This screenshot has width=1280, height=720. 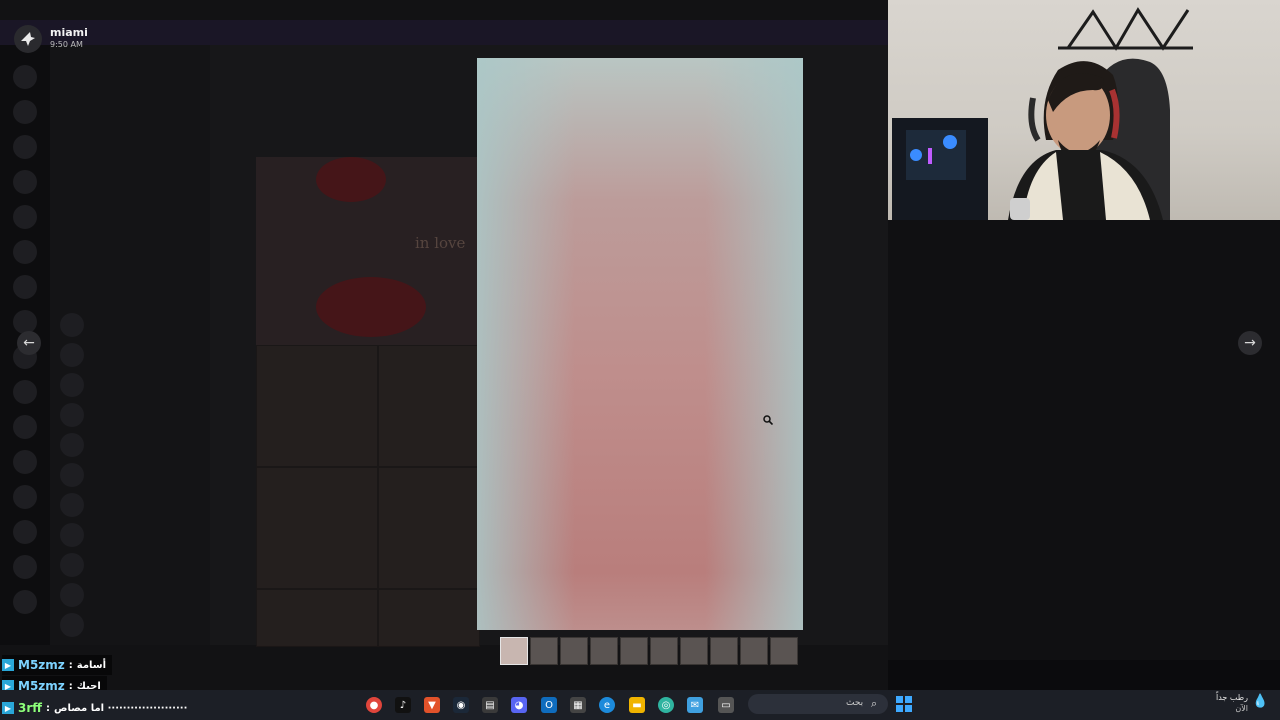 I want to click on chat-text: اما مصاص ·····················, so click(x=121, y=708).